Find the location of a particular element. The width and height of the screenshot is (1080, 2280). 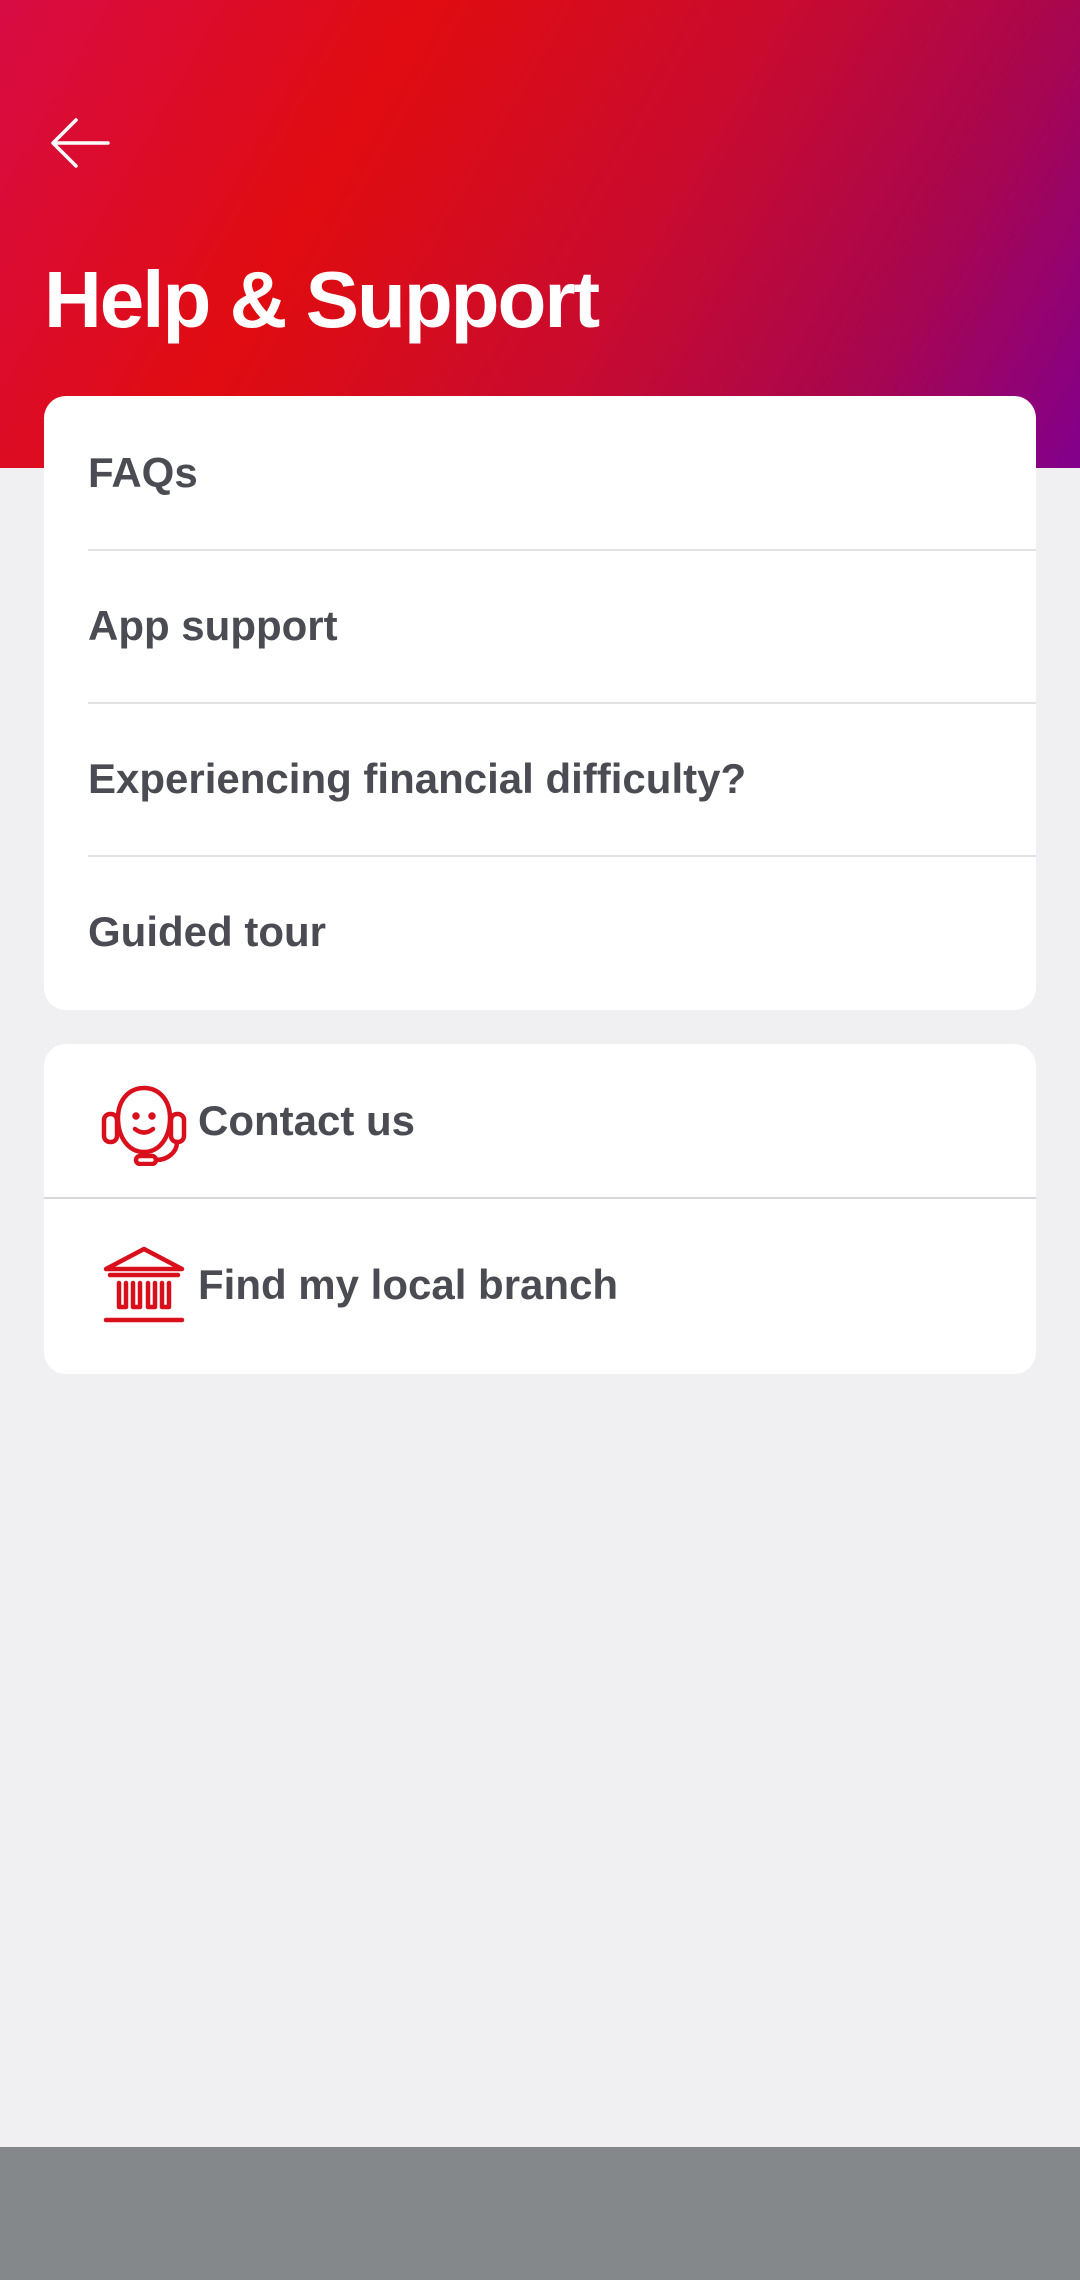

contact-us-button: Contact us is located at coordinates (540, 1120).